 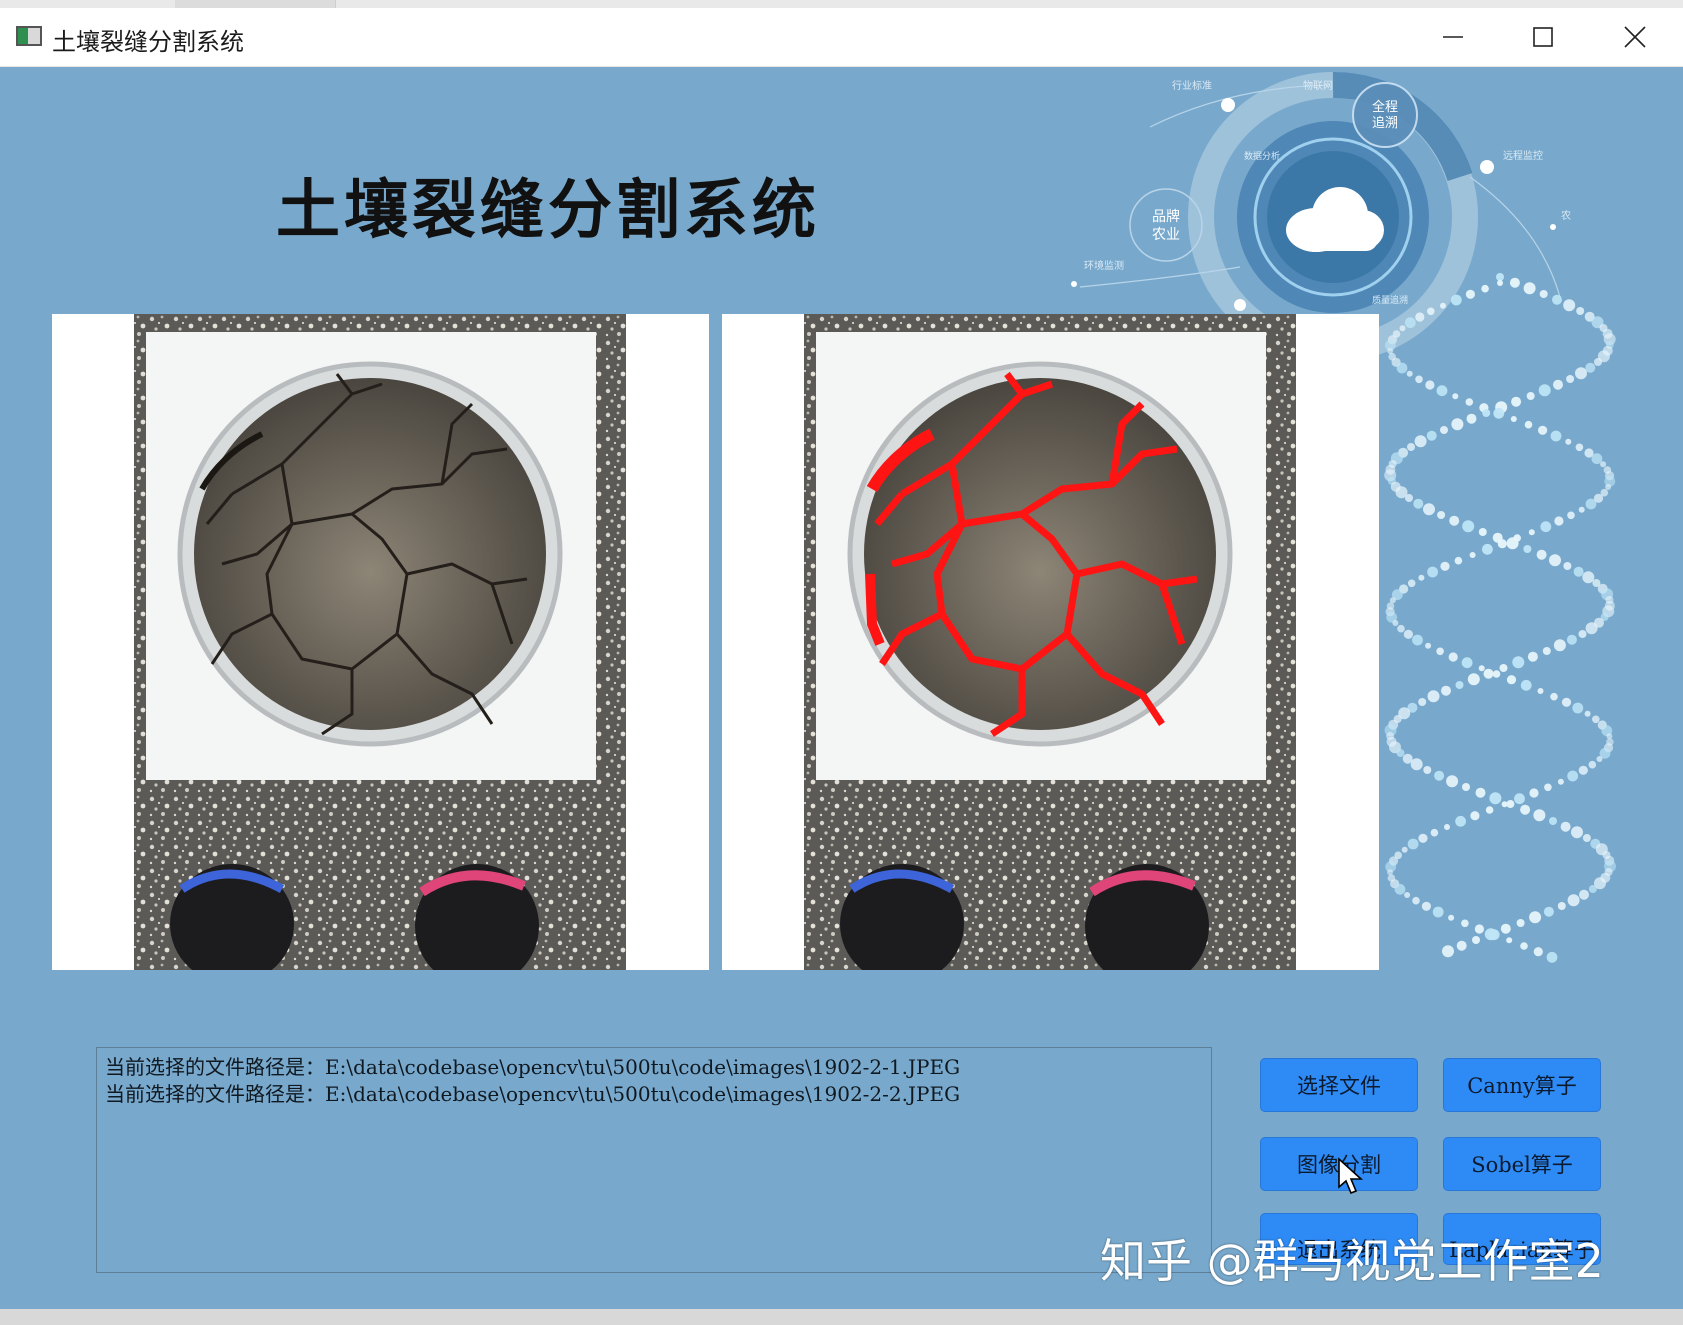 I want to click on title-bar: 土壤裂缝分割系统, so click(x=841, y=37).